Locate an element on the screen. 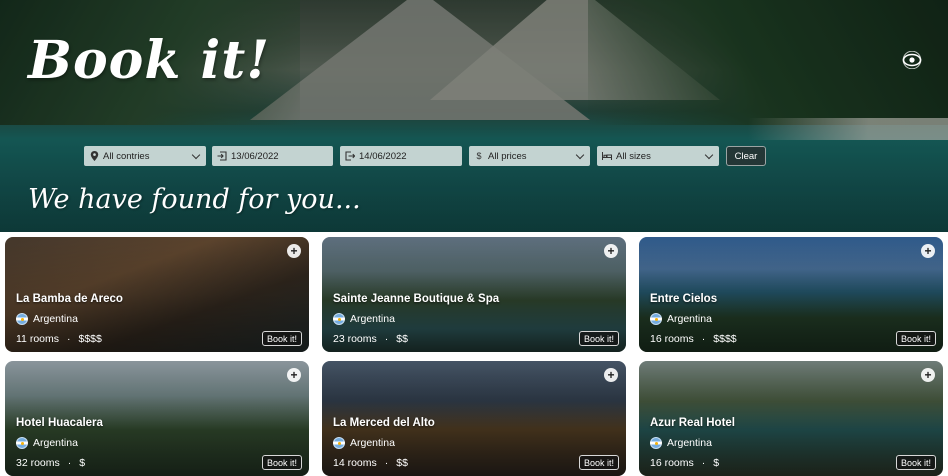 This screenshot has width=948, height=476. hotel-meta: 14 rooms · $$ is located at coordinates (370, 463).